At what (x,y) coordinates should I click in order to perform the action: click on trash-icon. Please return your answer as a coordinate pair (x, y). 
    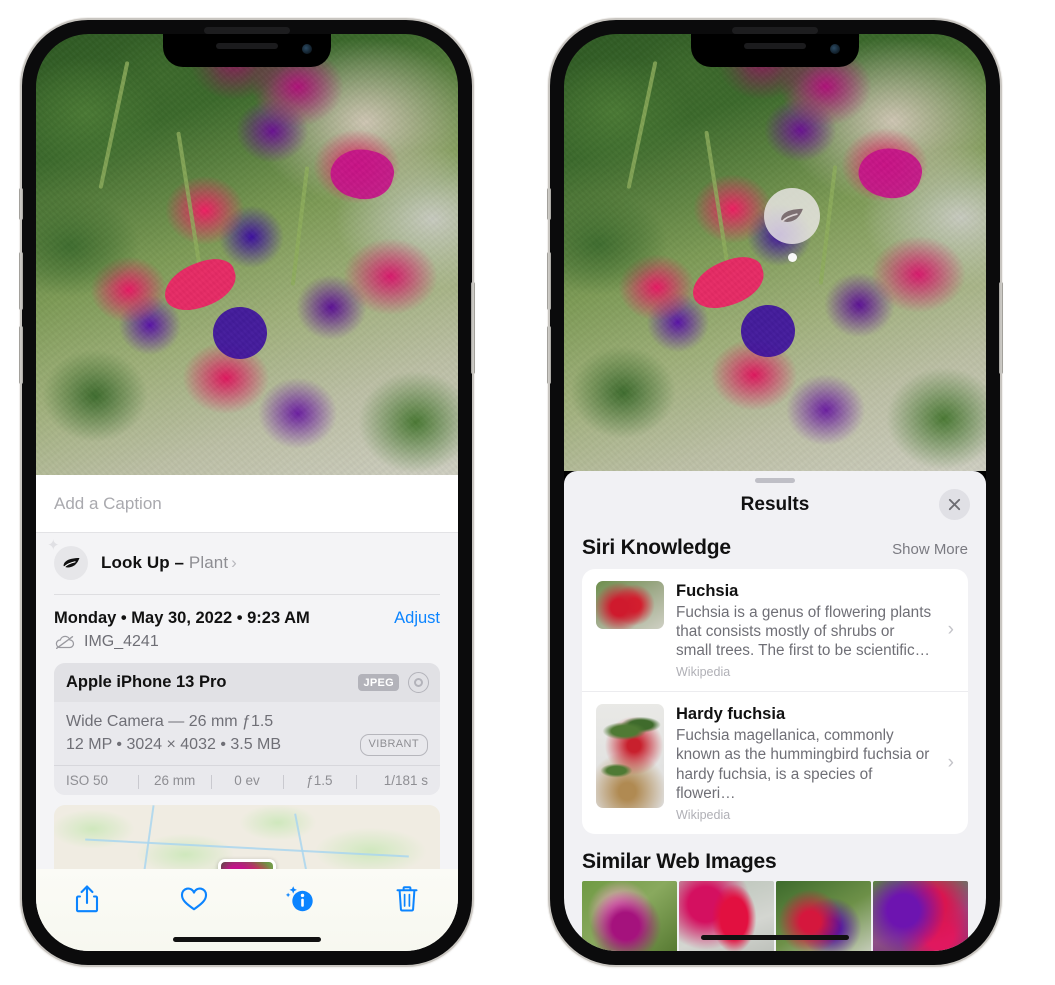
    Looking at the image, I should click on (407, 899).